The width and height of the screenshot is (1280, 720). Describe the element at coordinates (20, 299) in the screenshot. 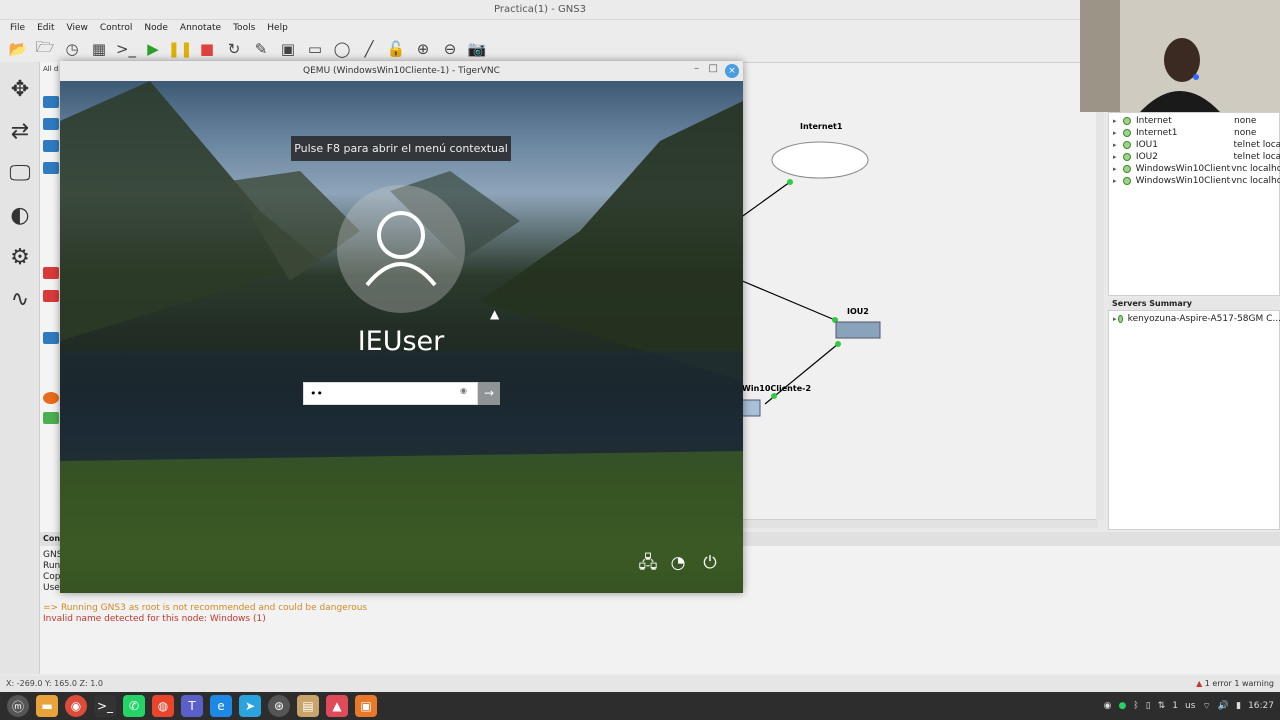

I see `add-link-icon: ∿` at that location.